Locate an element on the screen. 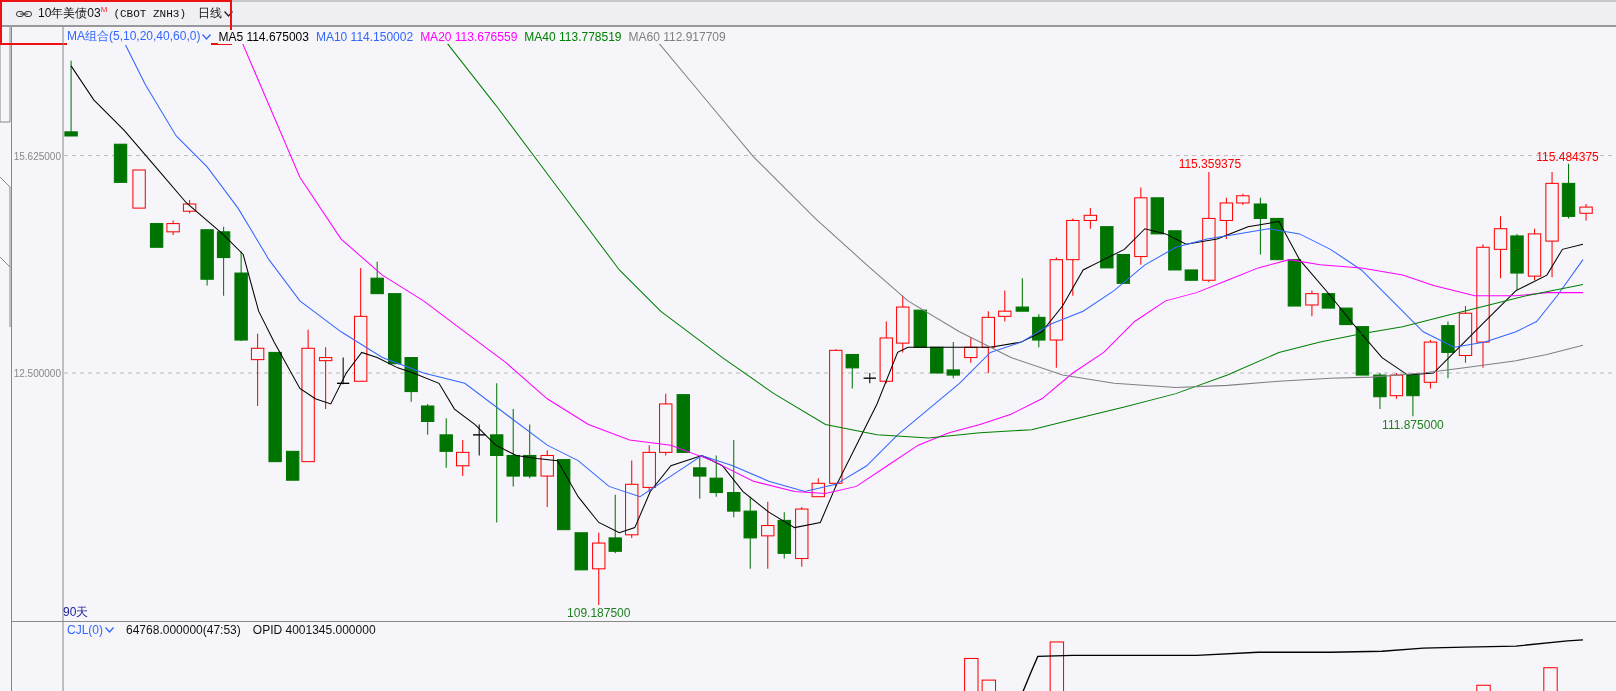 The width and height of the screenshot is (1616, 691). price-axis-label: 12.500000 is located at coordinates (37, 373).